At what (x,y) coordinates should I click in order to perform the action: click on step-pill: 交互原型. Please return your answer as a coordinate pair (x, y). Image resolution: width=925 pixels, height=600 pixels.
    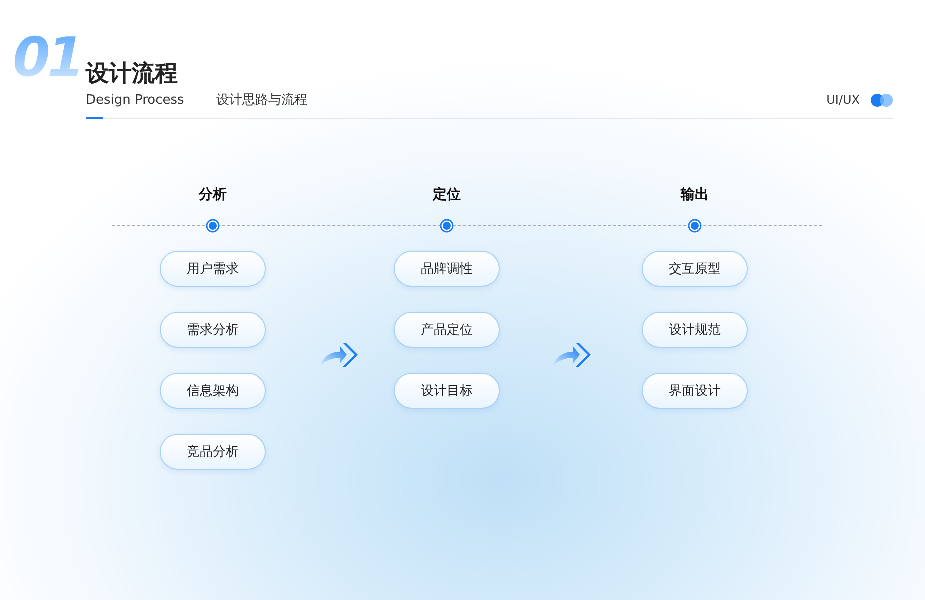
    Looking at the image, I should click on (695, 269).